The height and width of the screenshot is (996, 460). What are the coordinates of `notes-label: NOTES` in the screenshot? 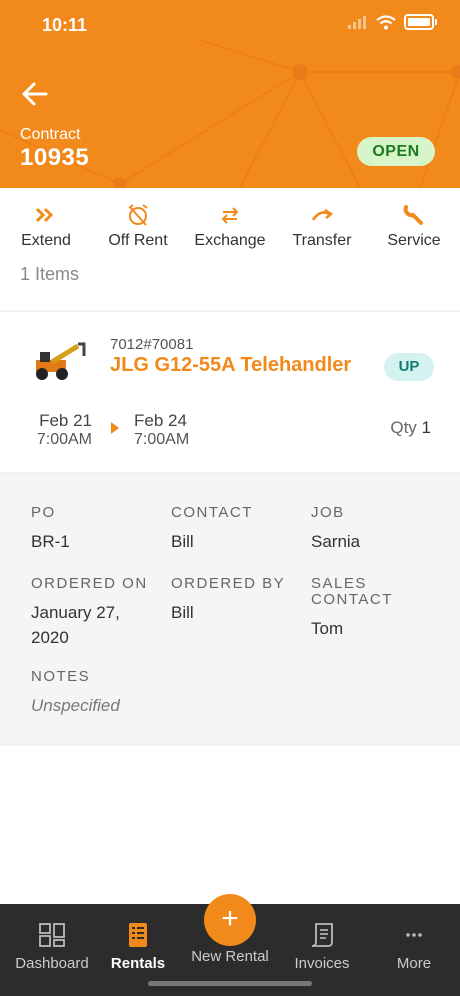 It's located at (61, 676).